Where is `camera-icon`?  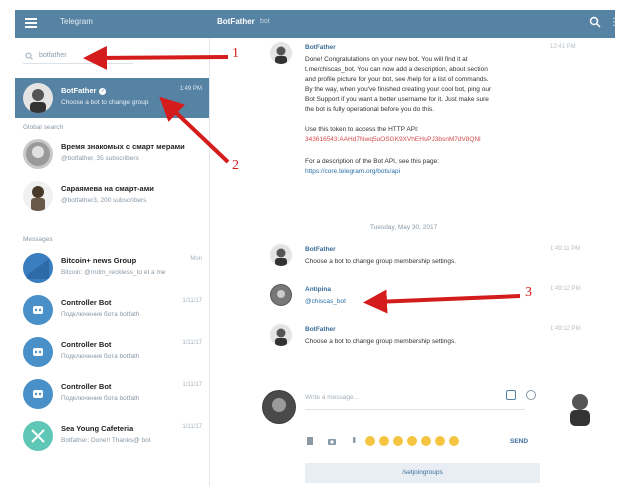 camera-icon is located at coordinates (332, 441).